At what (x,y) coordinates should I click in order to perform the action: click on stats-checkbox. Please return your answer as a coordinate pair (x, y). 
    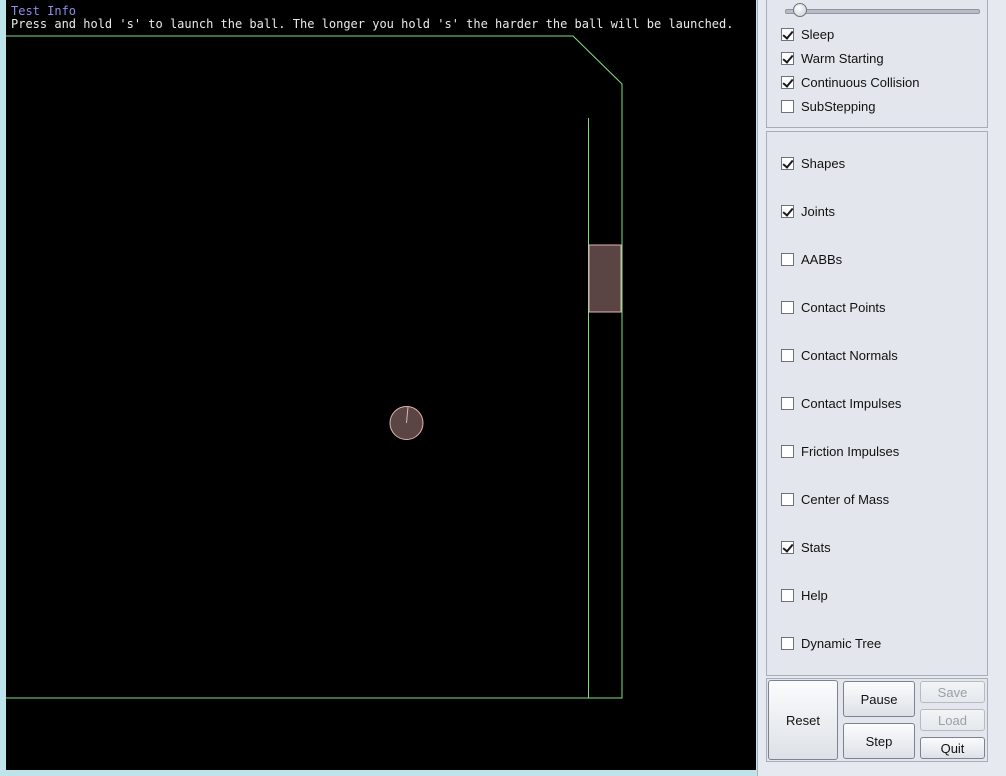
    Looking at the image, I should click on (787, 547).